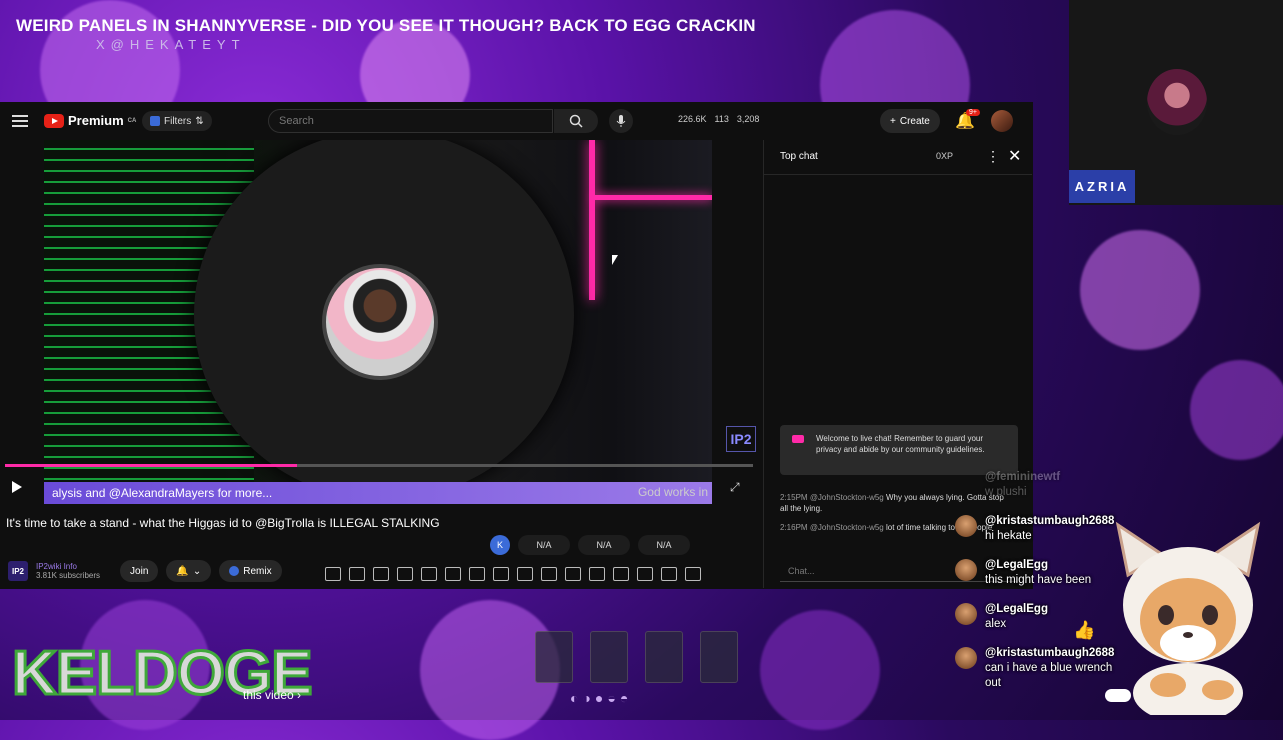 Image resolution: width=1283 pixels, height=740 pixels. Describe the element at coordinates (636, 657) in the screenshot. I see `tarot-cards` at that location.